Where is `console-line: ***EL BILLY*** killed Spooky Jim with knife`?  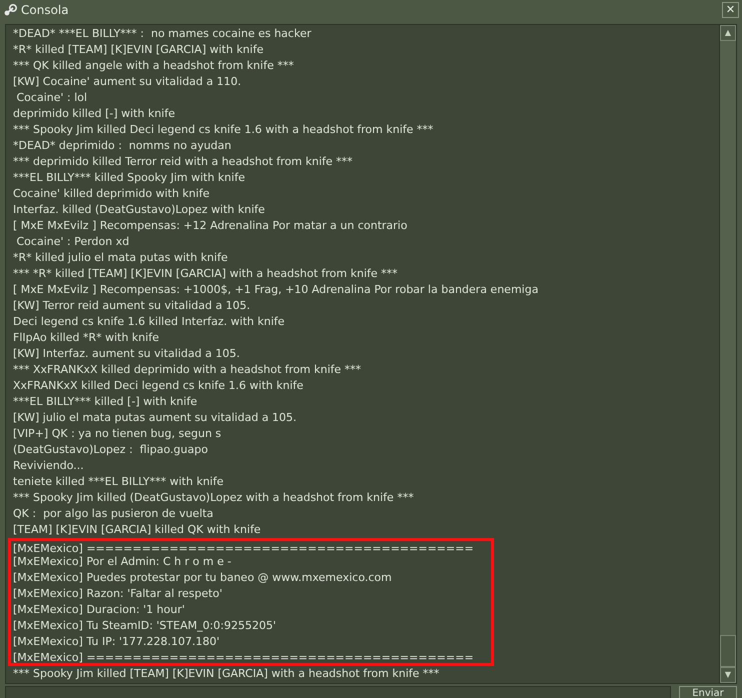 console-line: ***EL BILLY*** killed Spooky Jim with knife is located at coordinates (129, 178).